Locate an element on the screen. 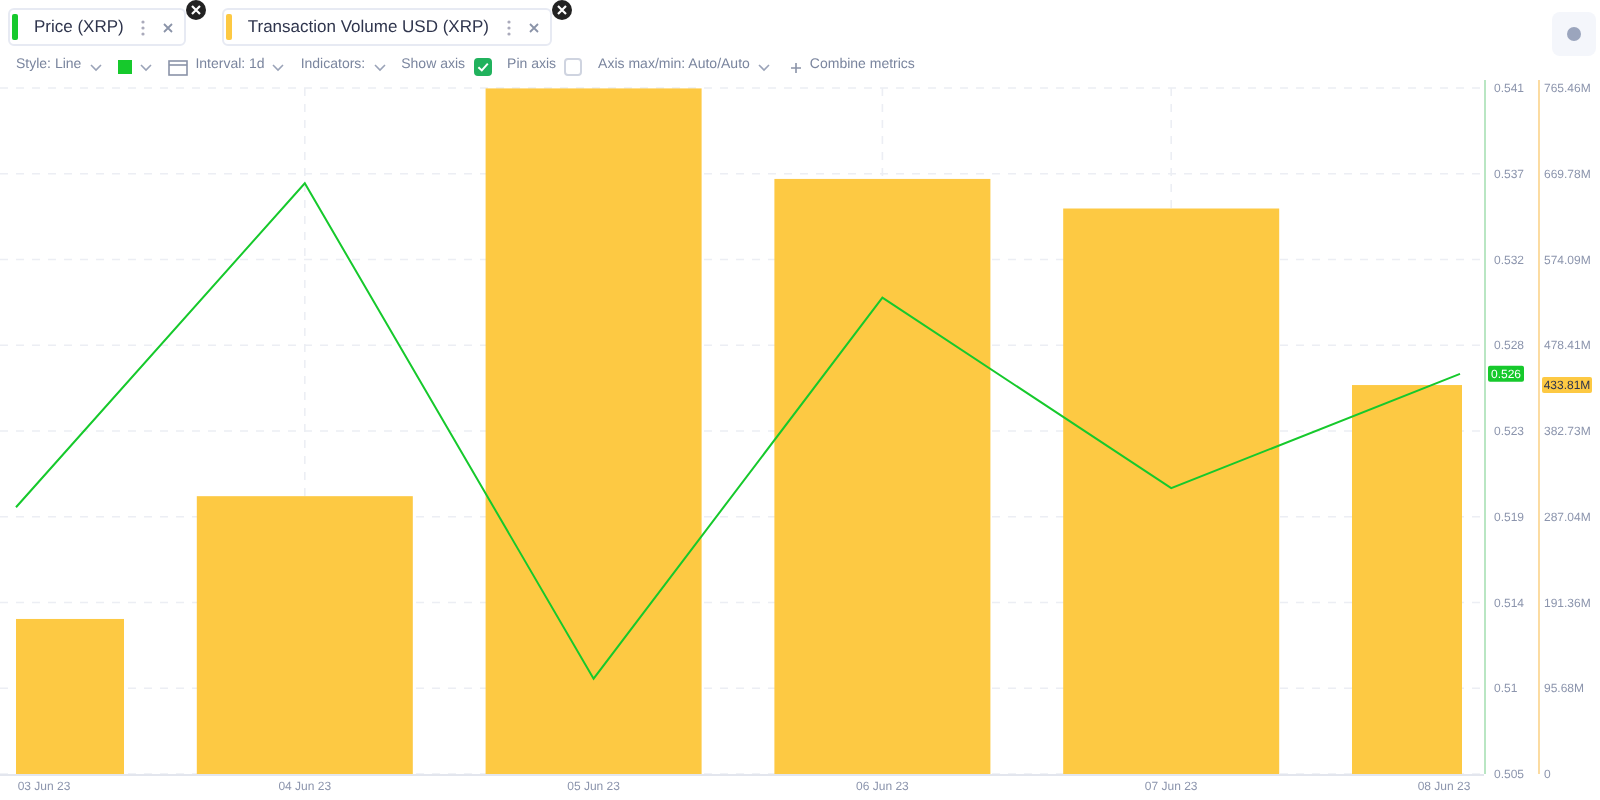 The height and width of the screenshot is (800, 1600). metric-tab: Price (XRP) is located at coordinates (97, 27).